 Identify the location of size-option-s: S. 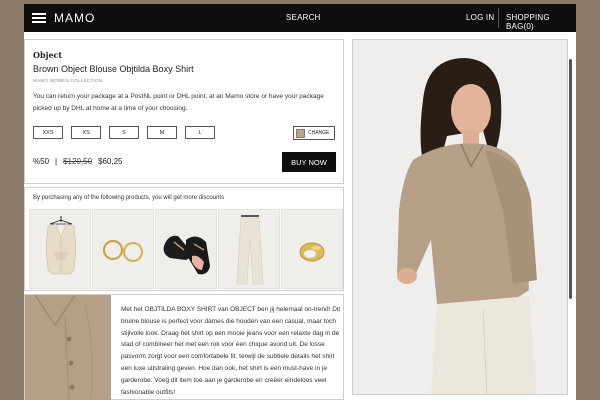
(124, 132).